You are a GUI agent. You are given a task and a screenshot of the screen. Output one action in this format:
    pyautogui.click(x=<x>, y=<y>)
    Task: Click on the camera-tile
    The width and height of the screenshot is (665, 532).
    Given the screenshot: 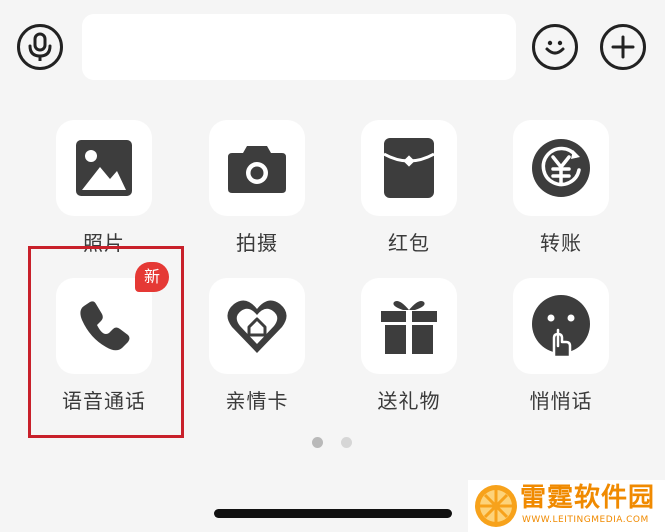 What is the action you would take?
    pyautogui.click(x=257, y=168)
    